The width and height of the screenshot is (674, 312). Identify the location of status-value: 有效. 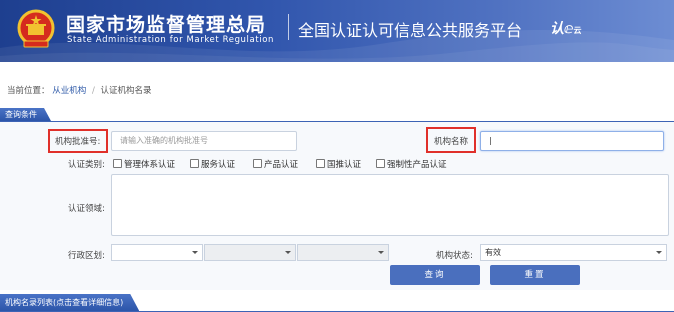
(493, 252).